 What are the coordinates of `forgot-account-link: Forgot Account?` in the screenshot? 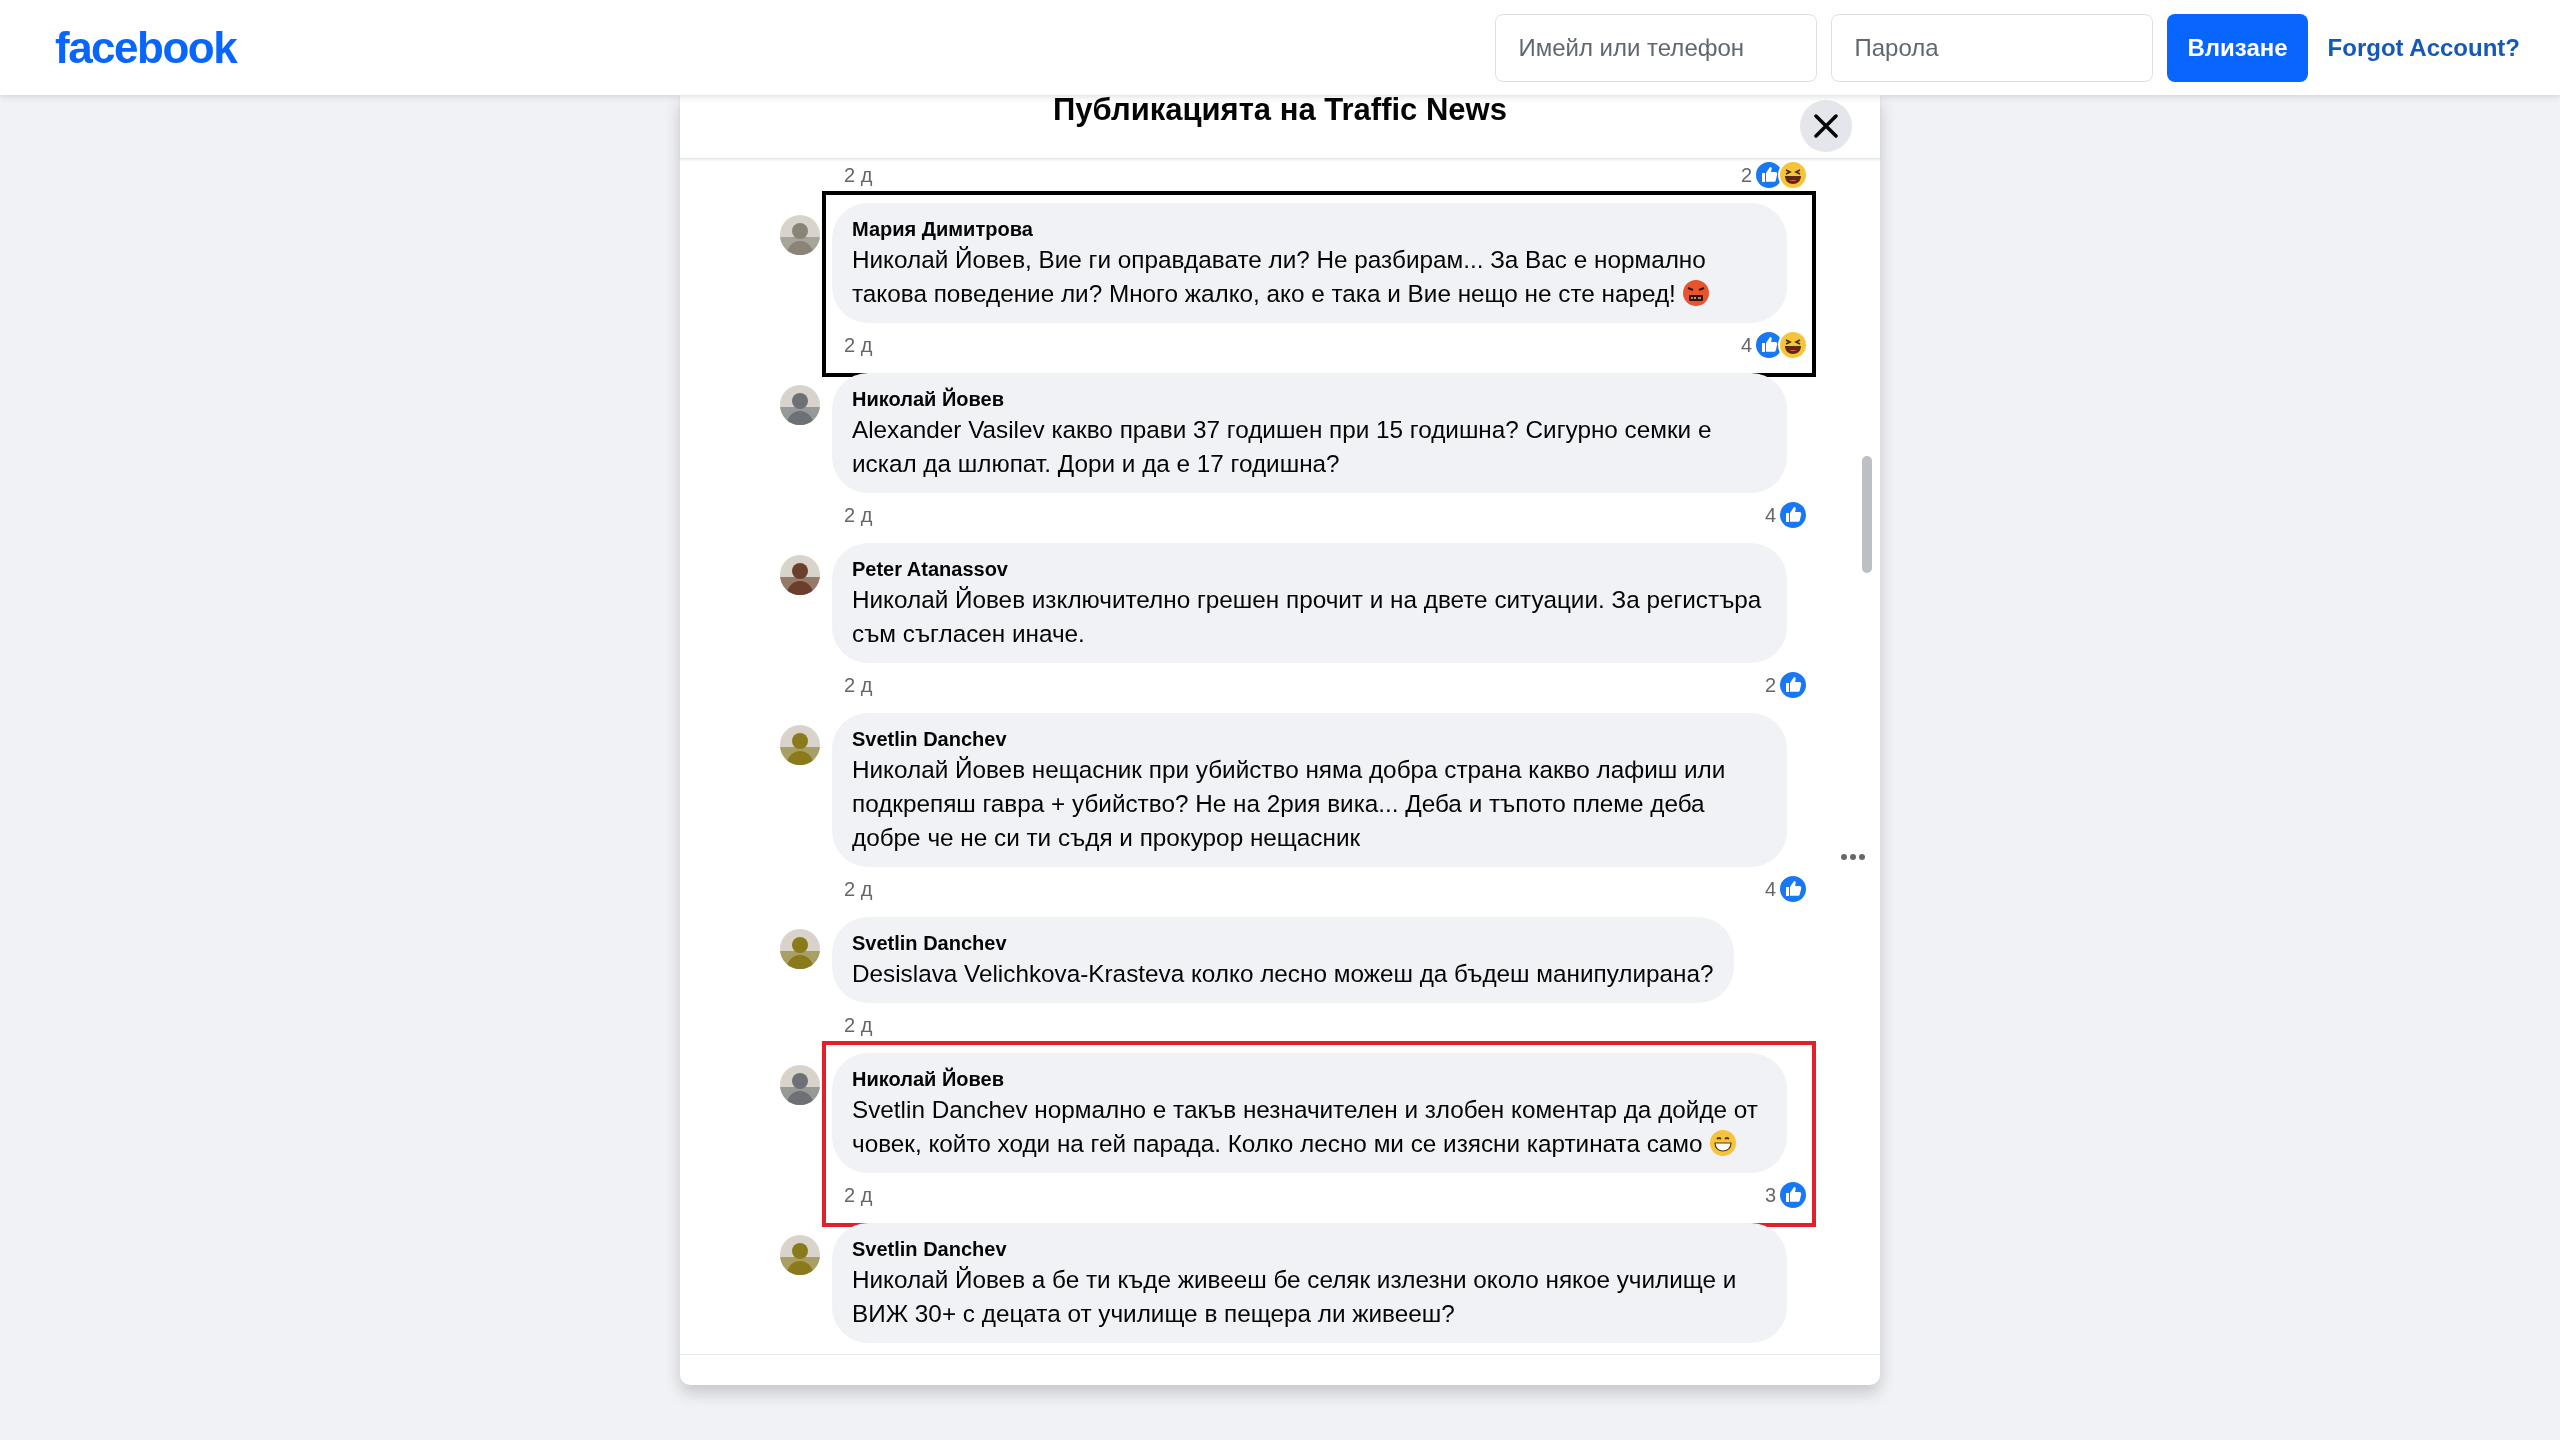 It's located at (2423, 47).